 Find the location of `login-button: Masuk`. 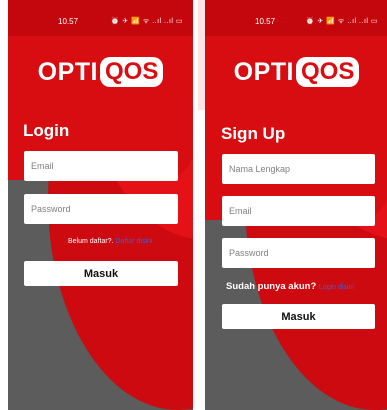

login-button: Masuk is located at coordinates (101, 273).